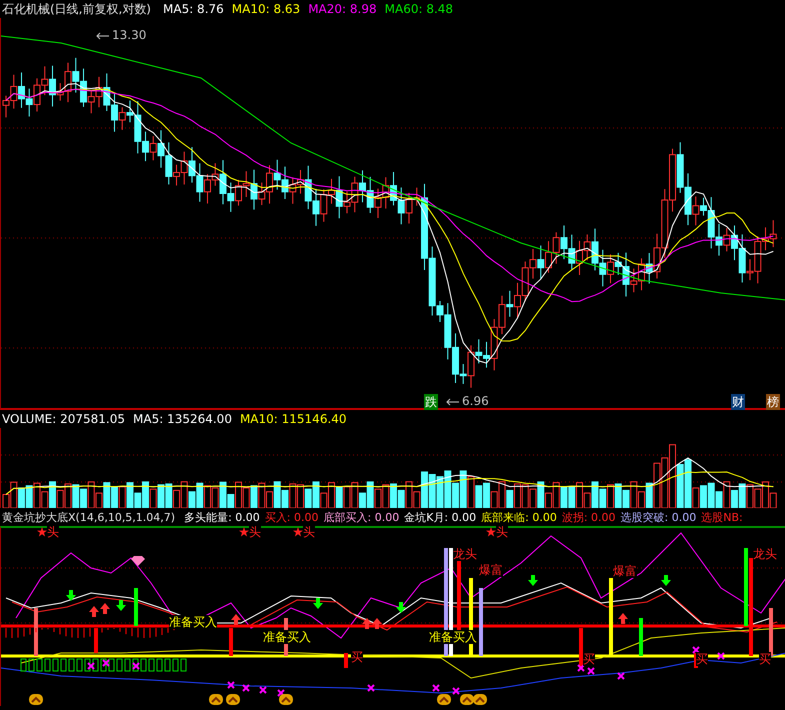  Describe the element at coordinates (293, 419) in the screenshot. I see `indicator-value: MA10: 115146.40` at that location.